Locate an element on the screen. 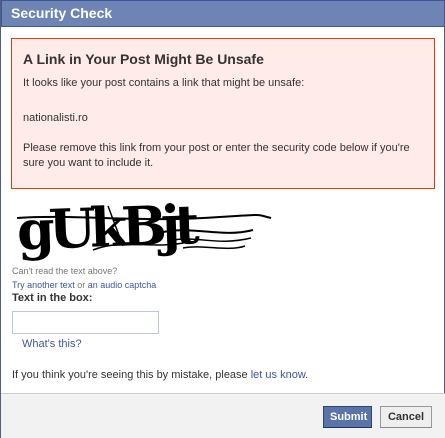 The width and height of the screenshot is (445, 438). audio-captcha-link: an audio captcha is located at coordinates (122, 285).